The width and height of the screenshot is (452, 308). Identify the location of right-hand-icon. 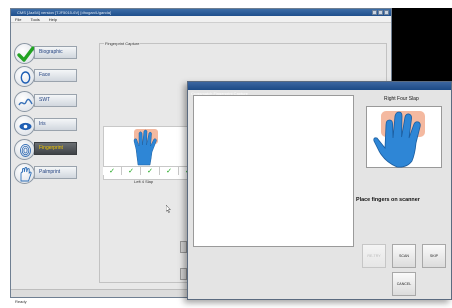
(399, 139).